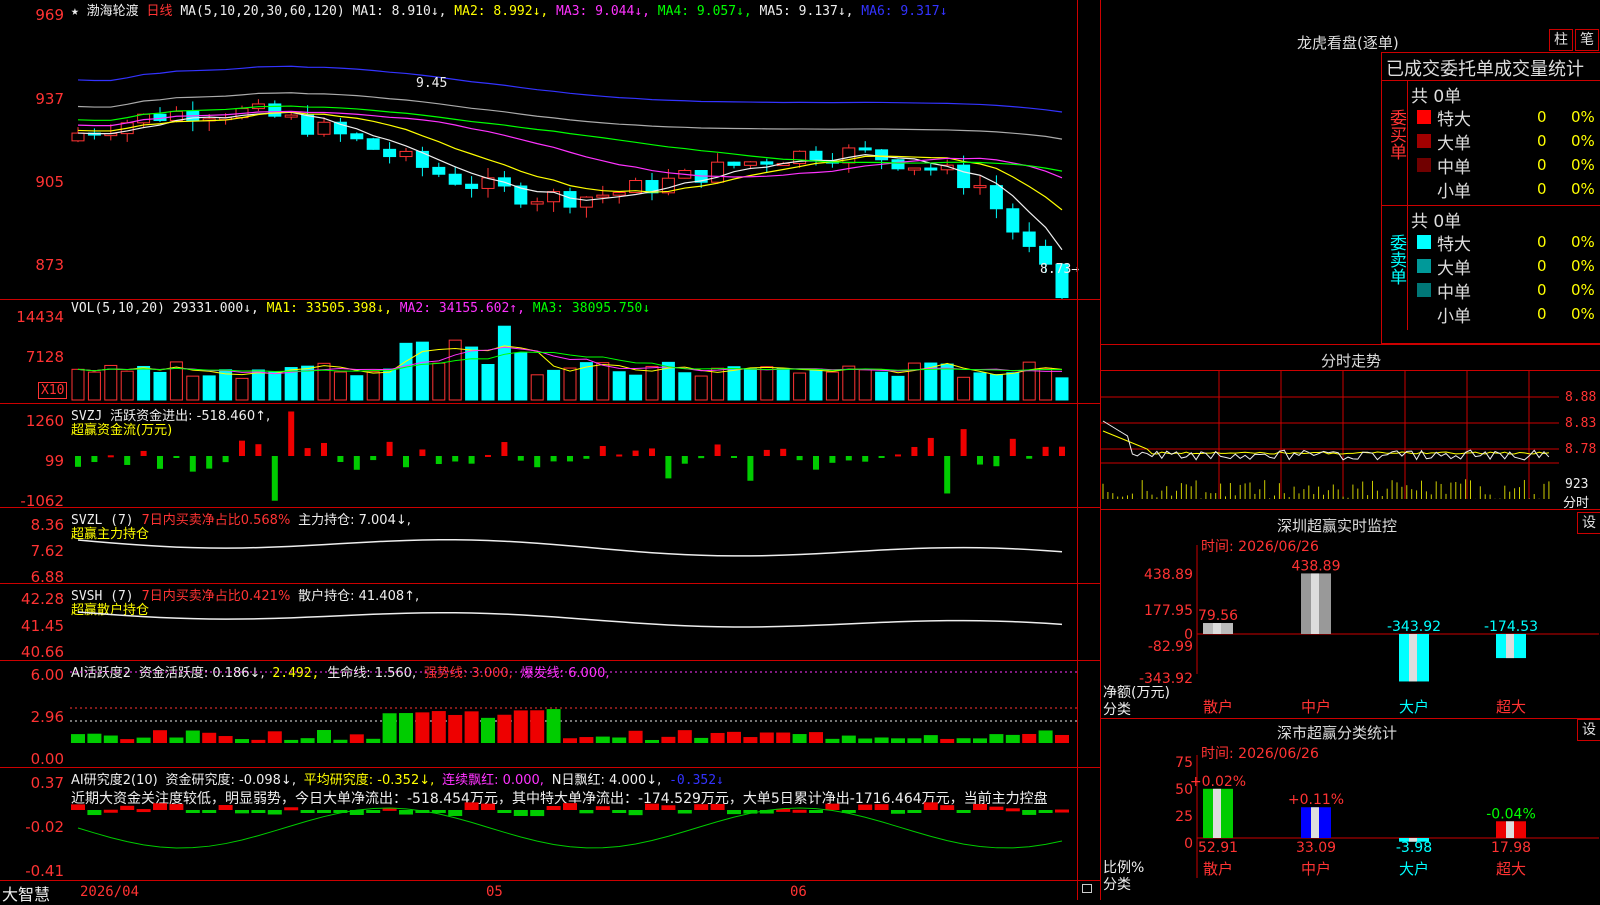  What do you see at coordinates (1350, 440) in the screenshot?
I see `intraday-chart` at bounding box center [1350, 440].